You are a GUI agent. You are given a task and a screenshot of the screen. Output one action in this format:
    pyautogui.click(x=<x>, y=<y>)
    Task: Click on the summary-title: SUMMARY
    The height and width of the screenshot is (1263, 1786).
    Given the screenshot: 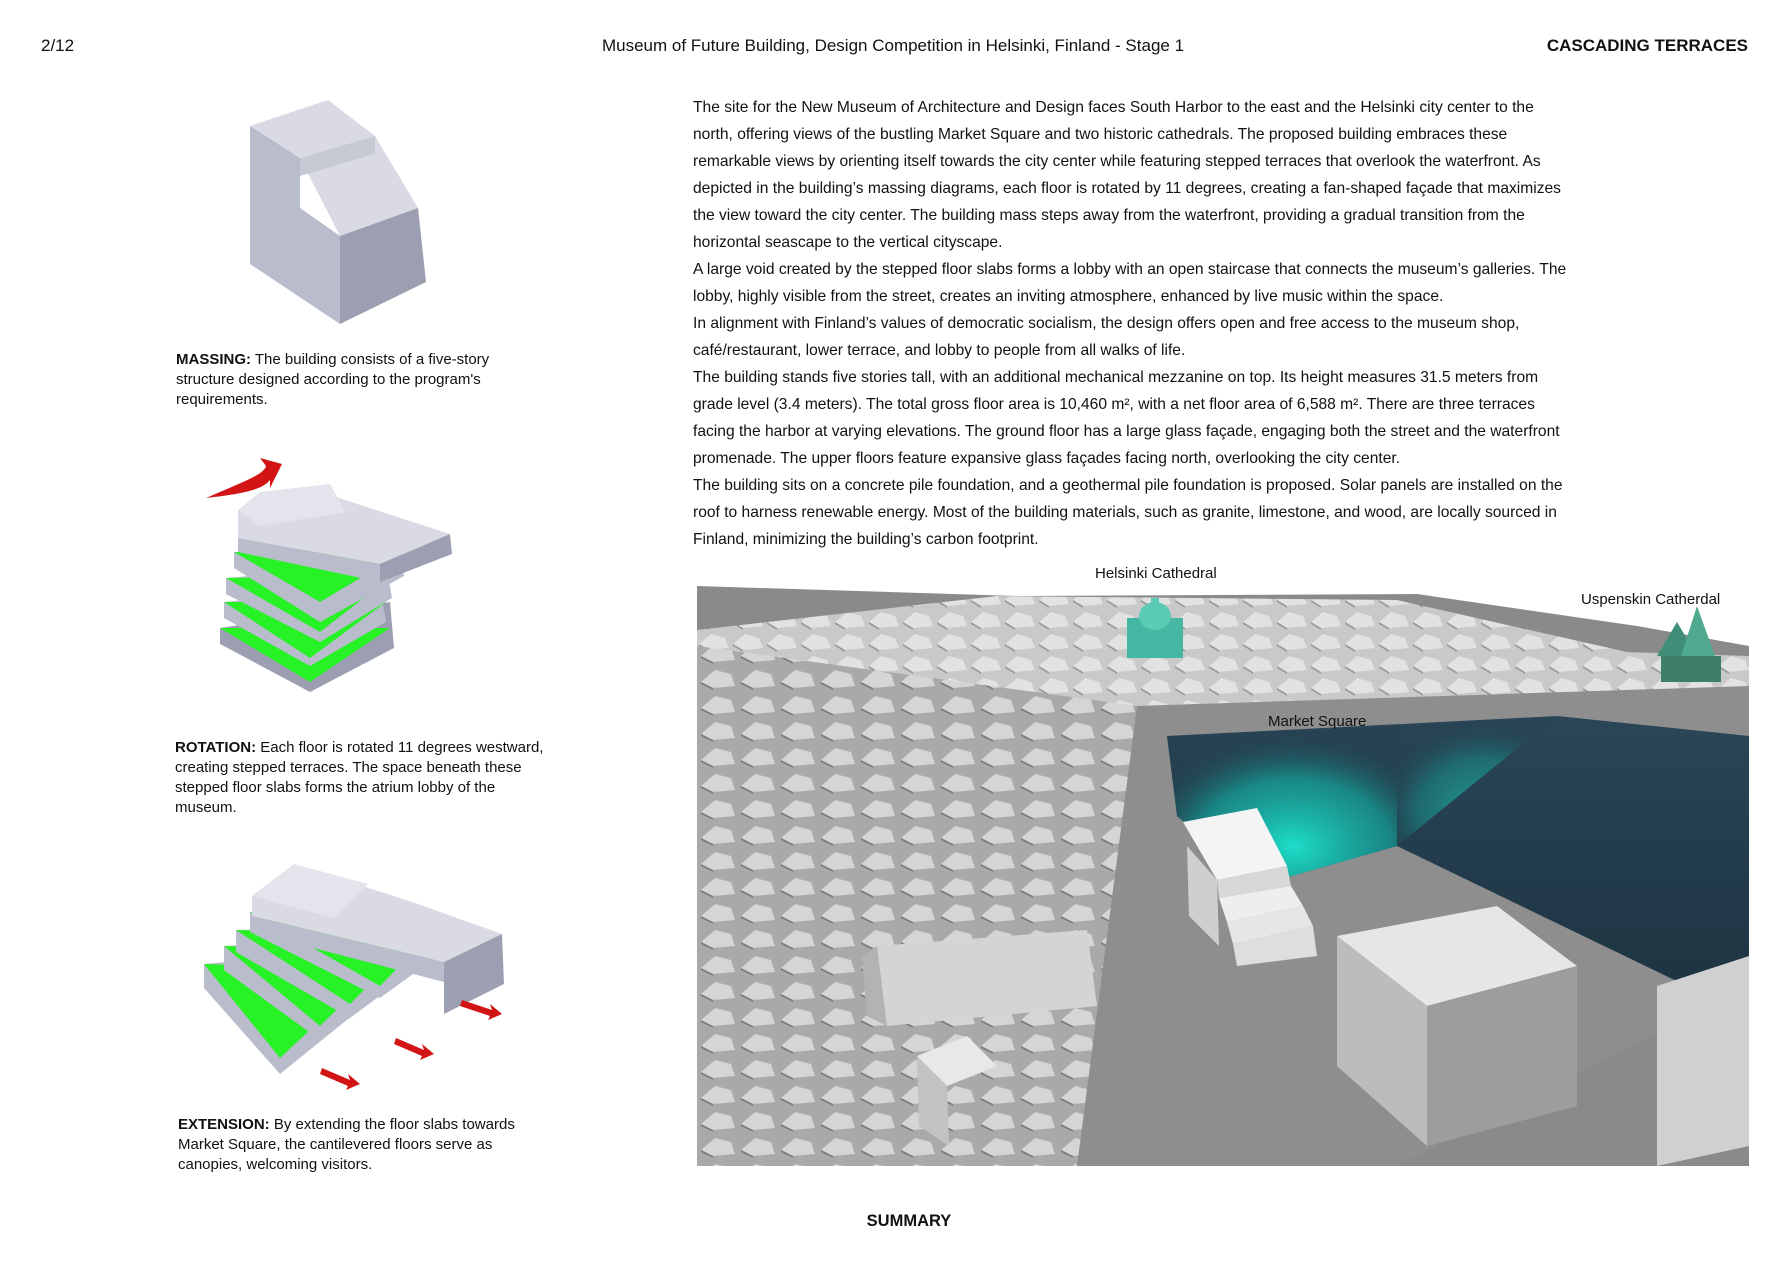 What is the action you would take?
    pyautogui.click(x=909, y=1221)
    